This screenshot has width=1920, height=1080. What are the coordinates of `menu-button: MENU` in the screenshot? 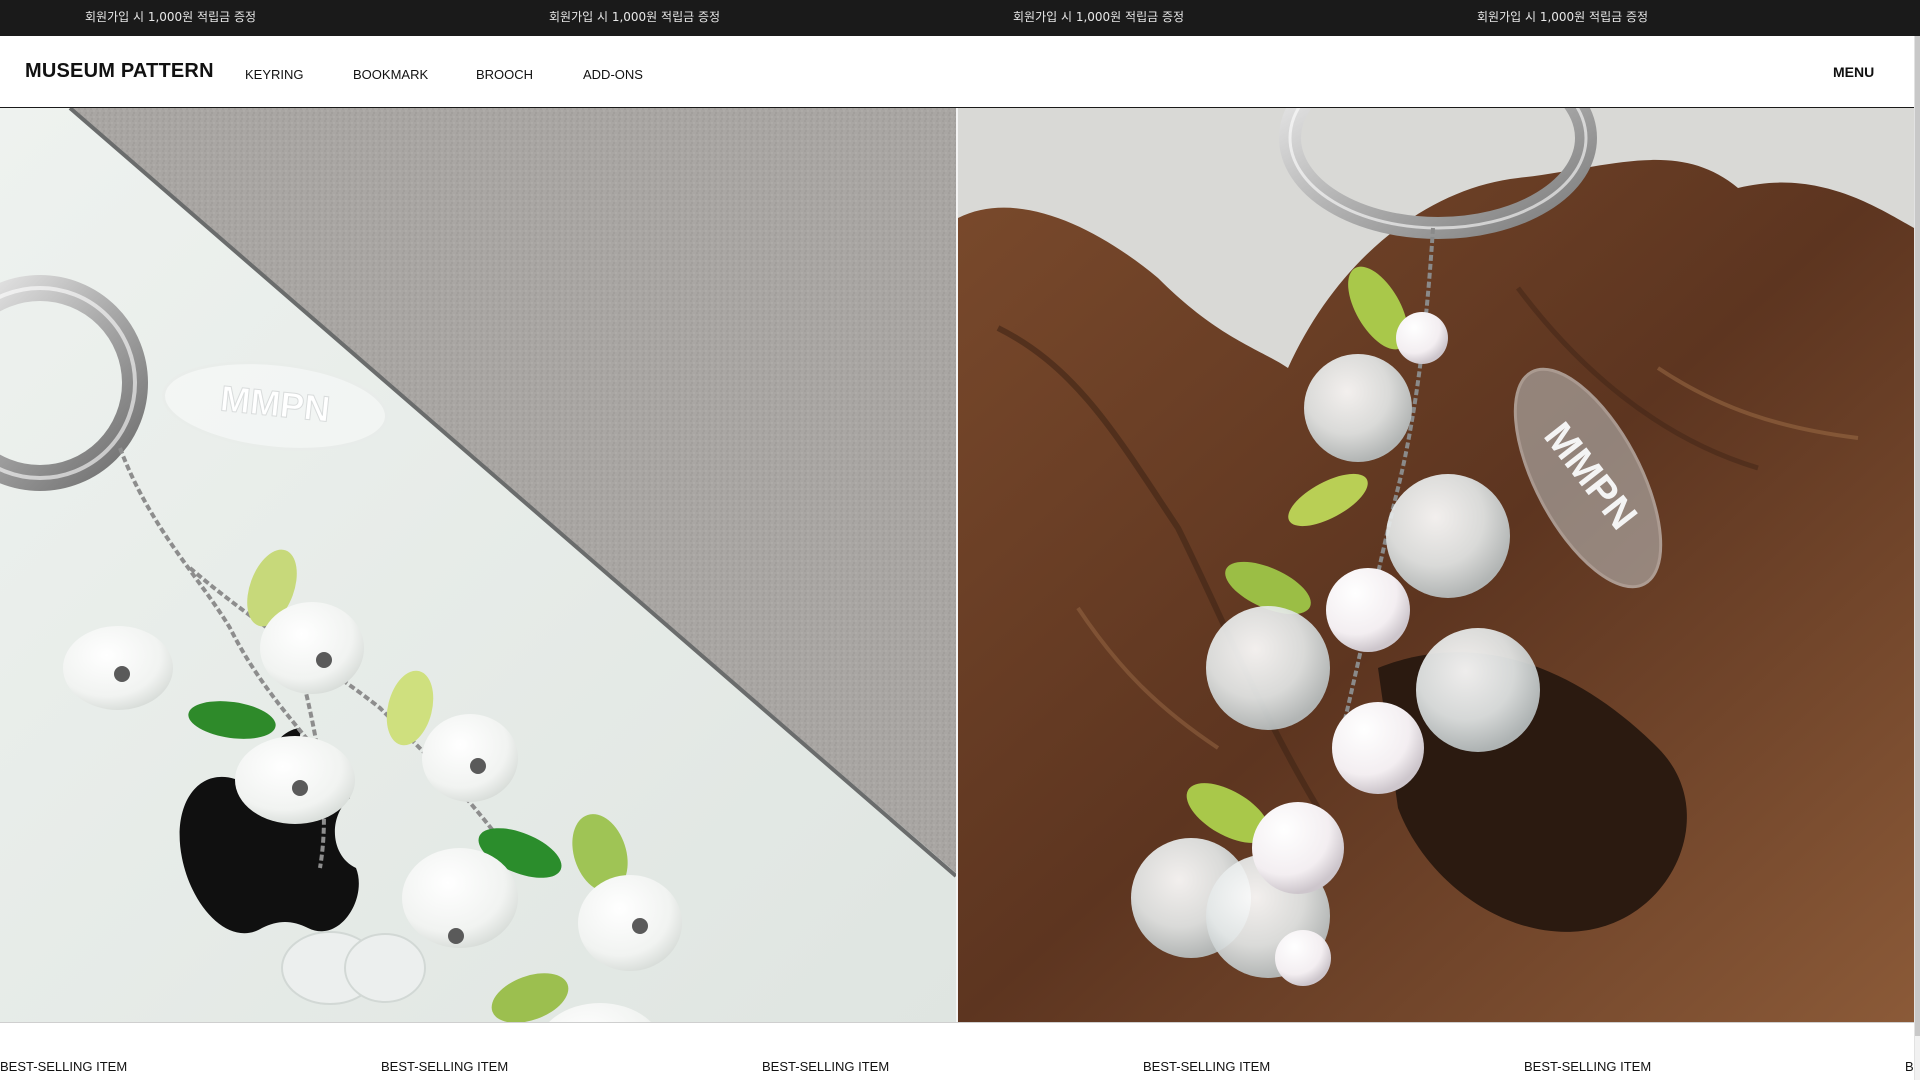 It's located at (1853, 72).